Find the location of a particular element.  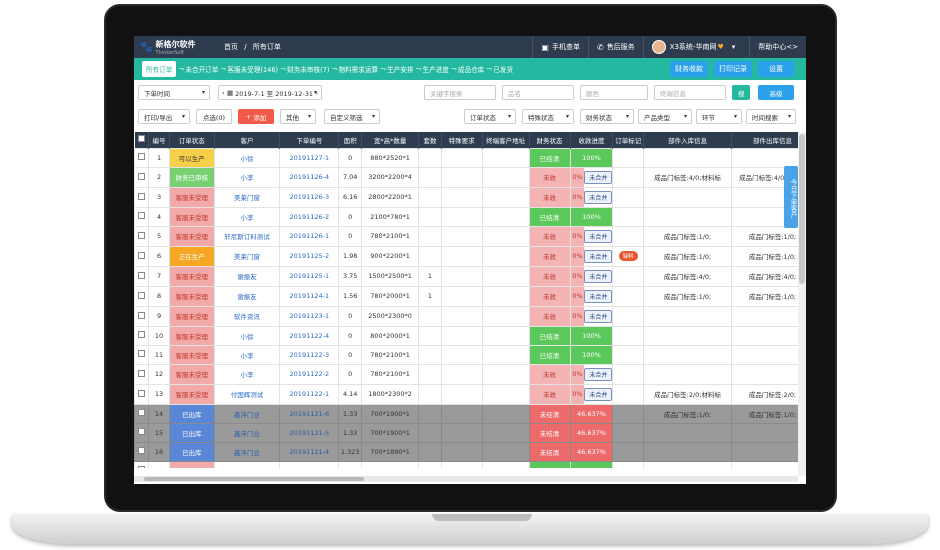

column-header: 终端客户地址 is located at coordinates (506, 140).